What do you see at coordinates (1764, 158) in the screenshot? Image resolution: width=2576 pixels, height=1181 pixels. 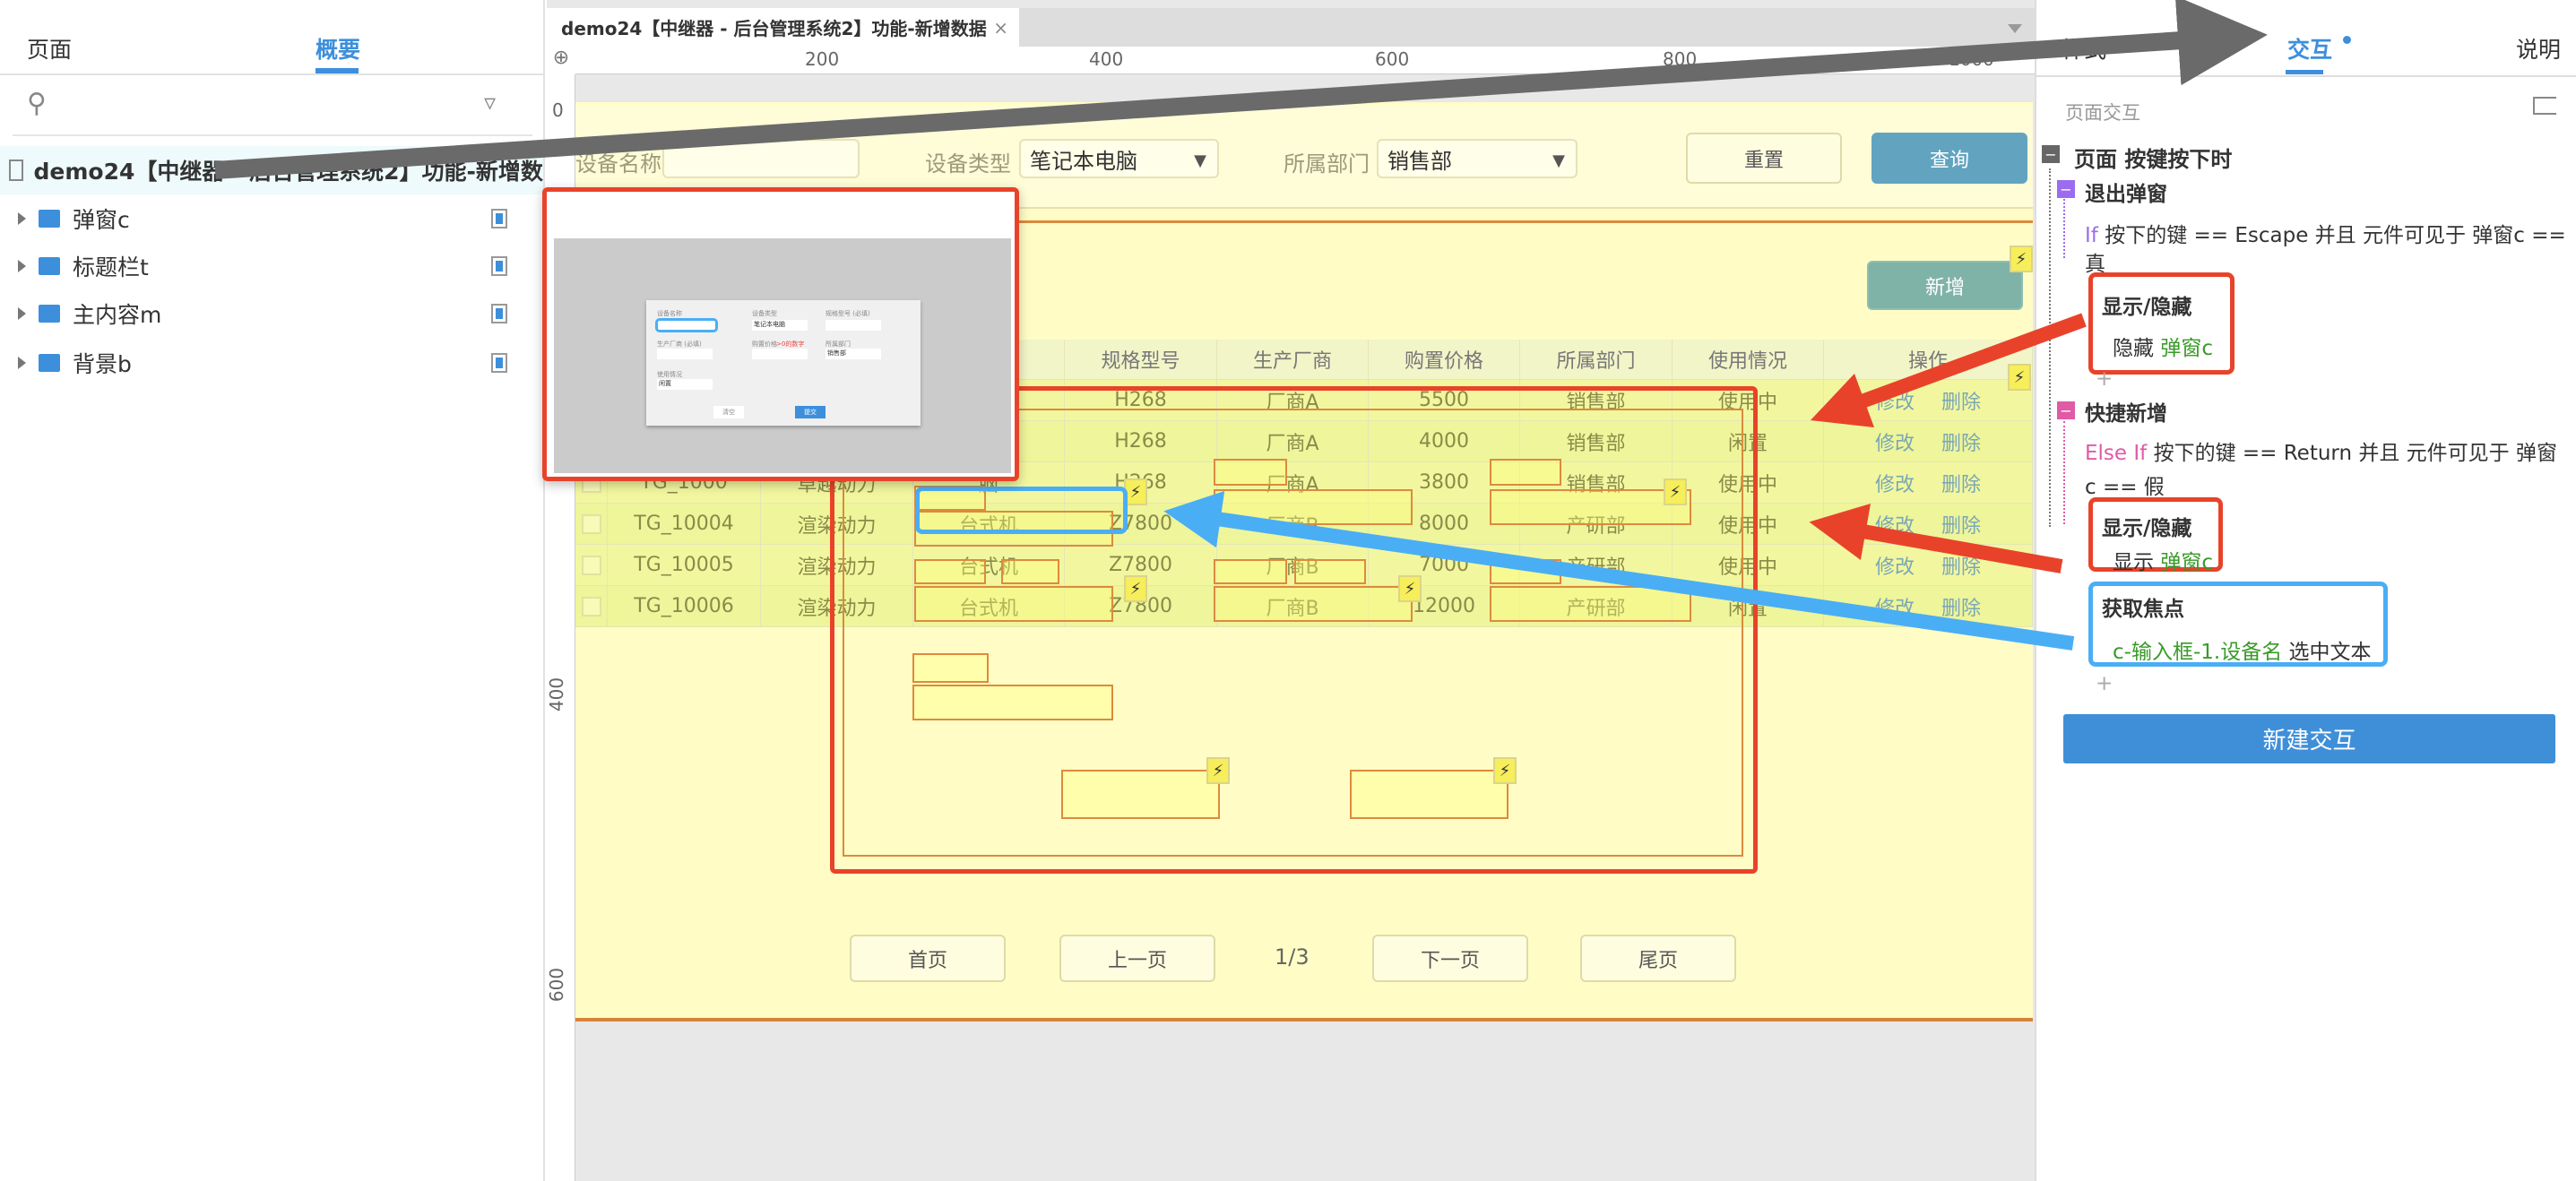 I see `reset-button: 重置` at bounding box center [1764, 158].